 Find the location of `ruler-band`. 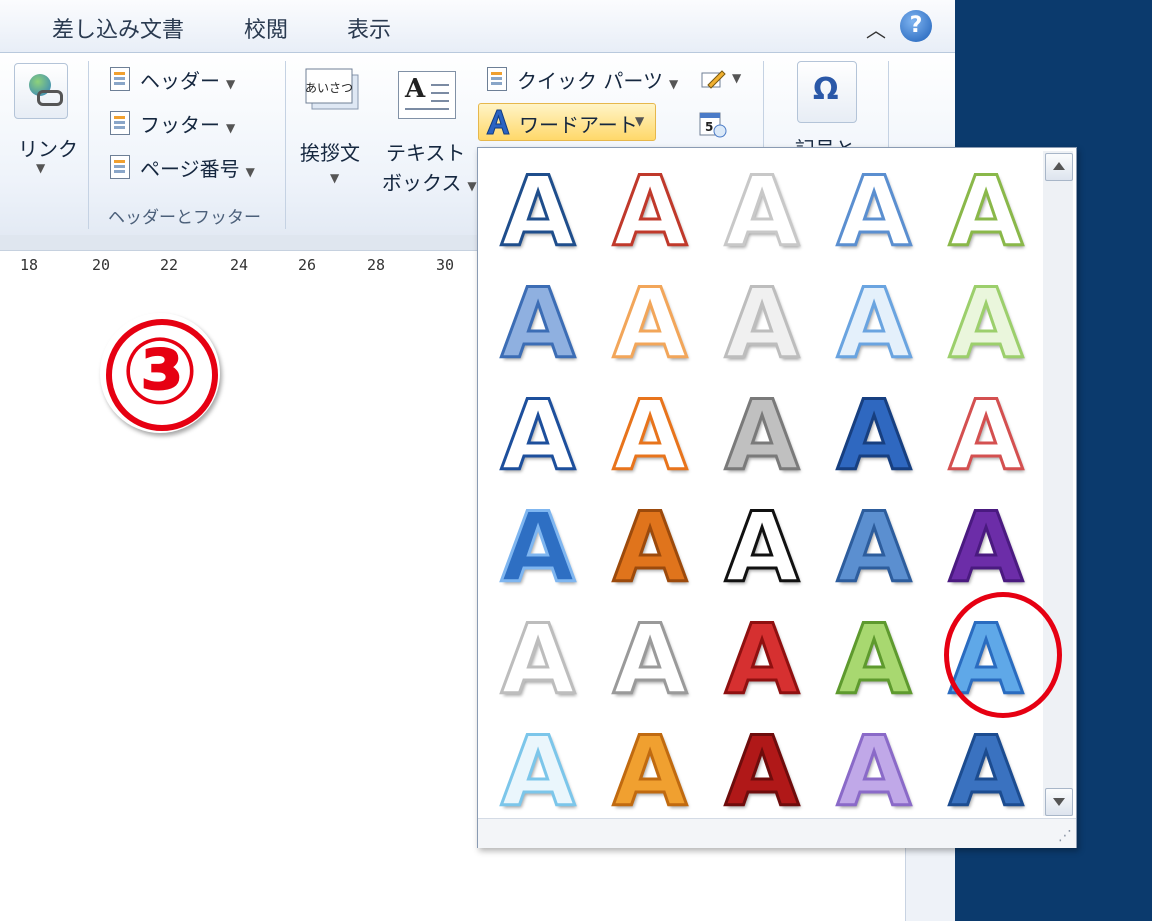

ruler-band is located at coordinates (240, 242).